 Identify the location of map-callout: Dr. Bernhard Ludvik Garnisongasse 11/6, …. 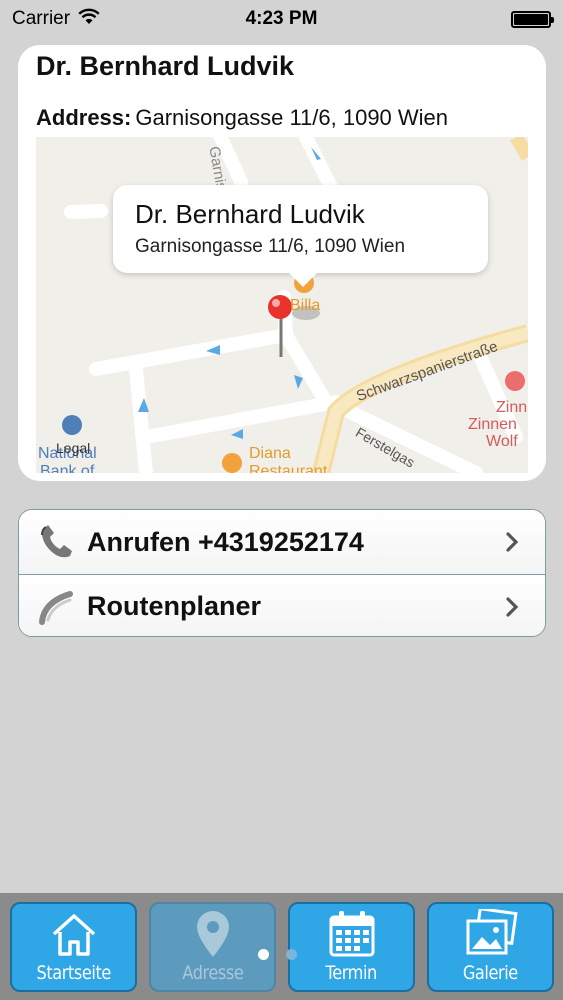
(300, 236).